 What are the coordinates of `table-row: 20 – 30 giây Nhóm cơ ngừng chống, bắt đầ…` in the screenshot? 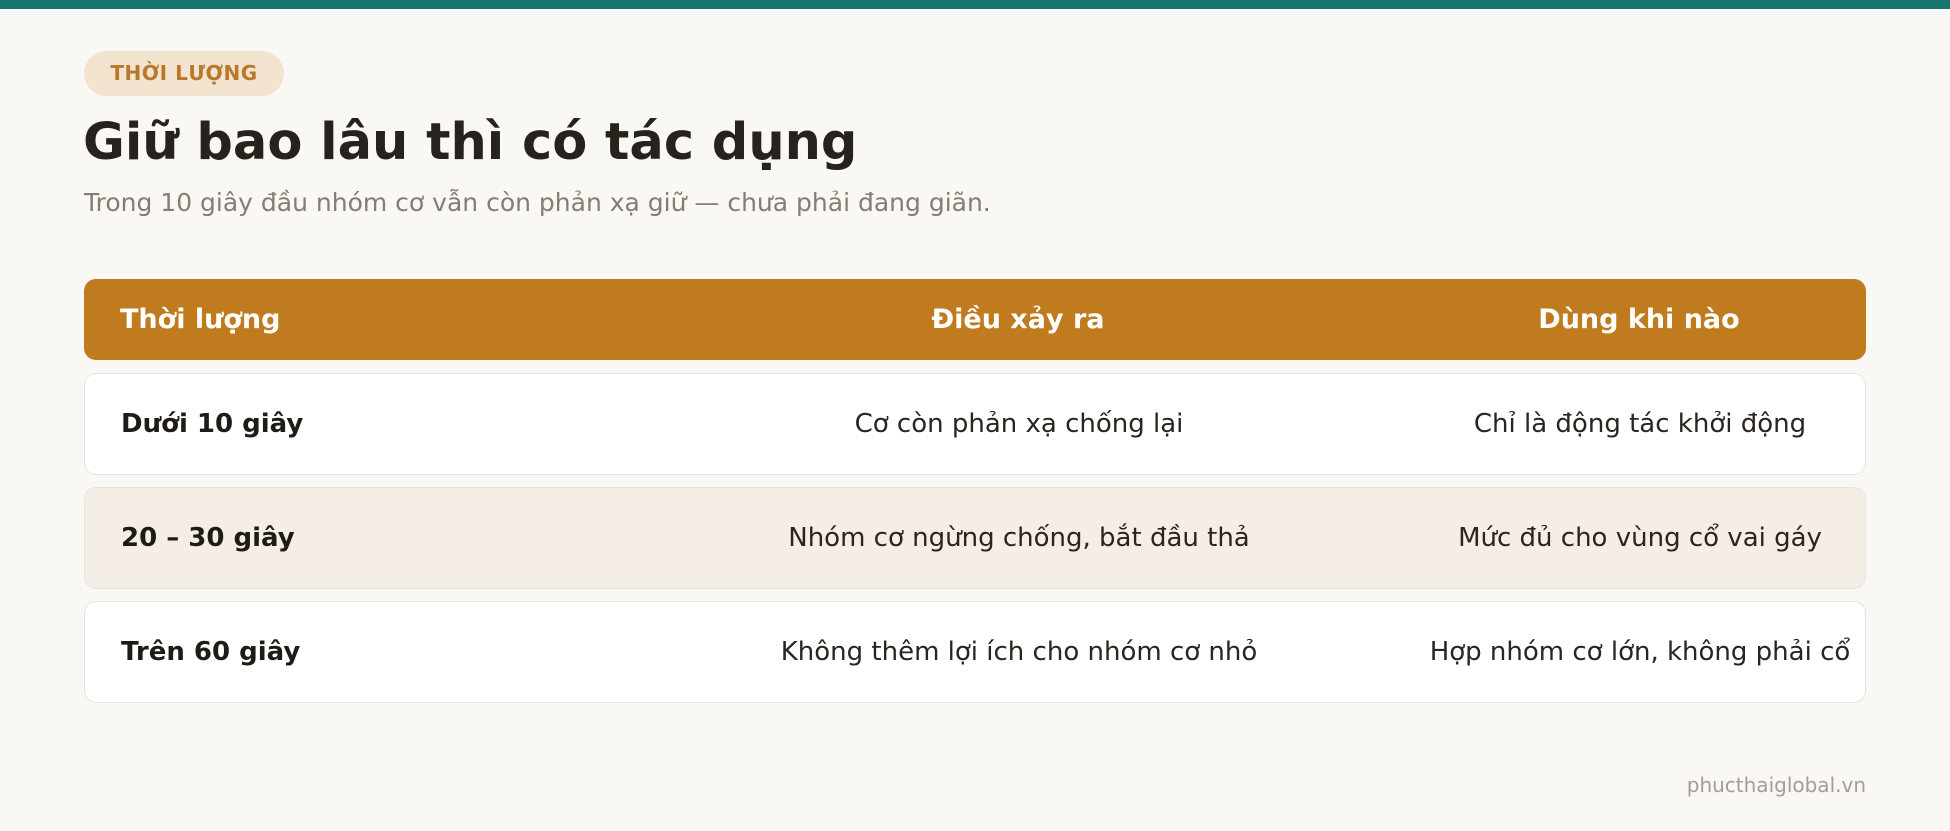 It's located at (975, 538).